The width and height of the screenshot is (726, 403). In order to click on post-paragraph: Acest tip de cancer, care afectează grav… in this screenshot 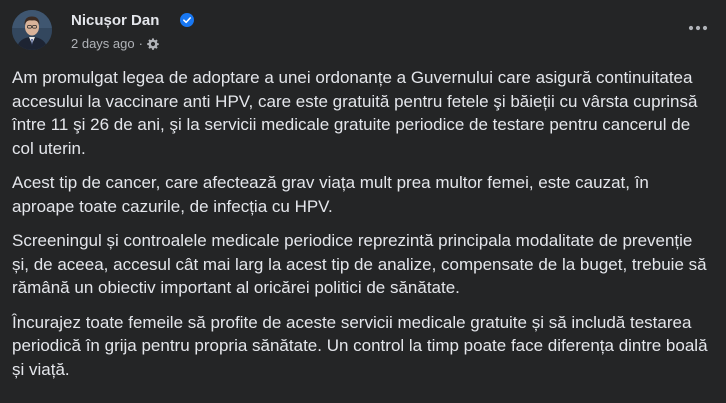, I will do `click(330, 194)`.